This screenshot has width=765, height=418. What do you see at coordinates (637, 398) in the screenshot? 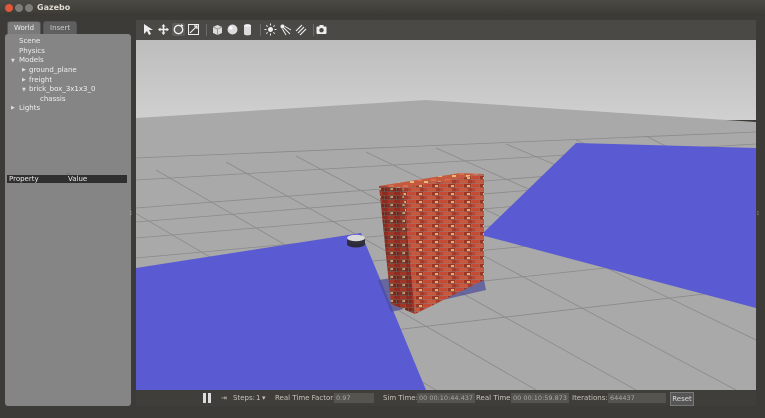
I see `iterations-value: 644437` at bounding box center [637, 398].